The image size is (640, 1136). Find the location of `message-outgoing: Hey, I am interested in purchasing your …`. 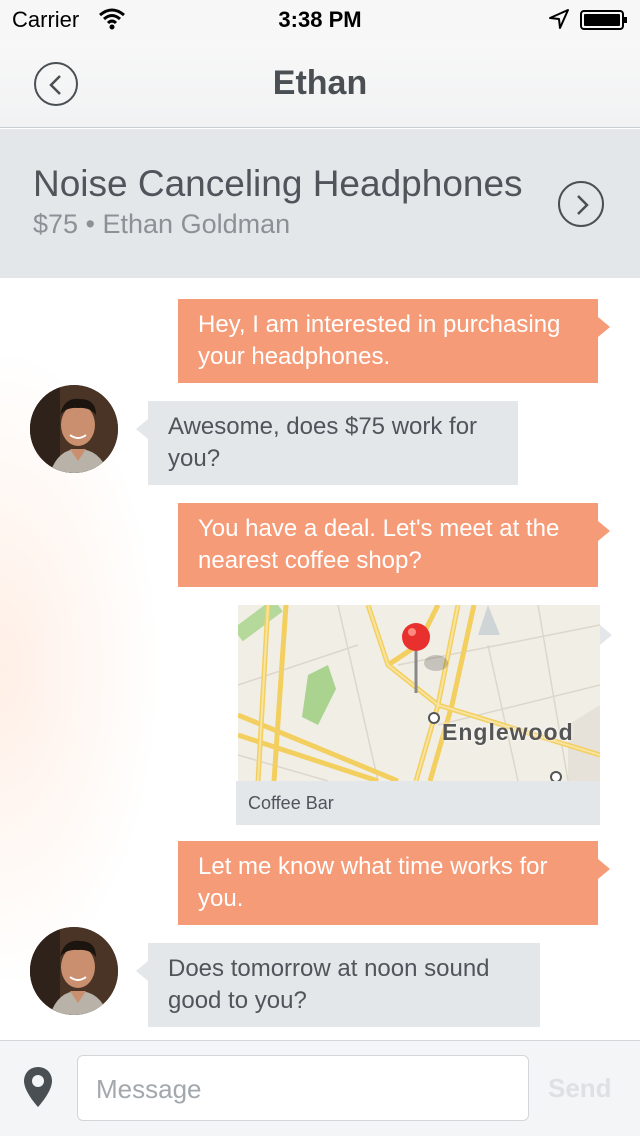

message-outgoing: Hey, I am interested in purchasing your … is located at coordinates (394, 341).